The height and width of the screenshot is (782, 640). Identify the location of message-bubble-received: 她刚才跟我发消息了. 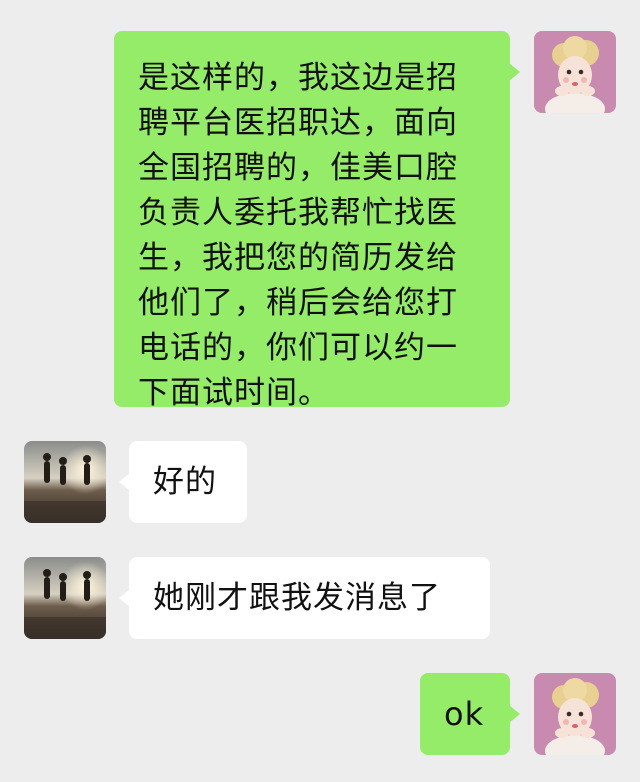
(304, 598).